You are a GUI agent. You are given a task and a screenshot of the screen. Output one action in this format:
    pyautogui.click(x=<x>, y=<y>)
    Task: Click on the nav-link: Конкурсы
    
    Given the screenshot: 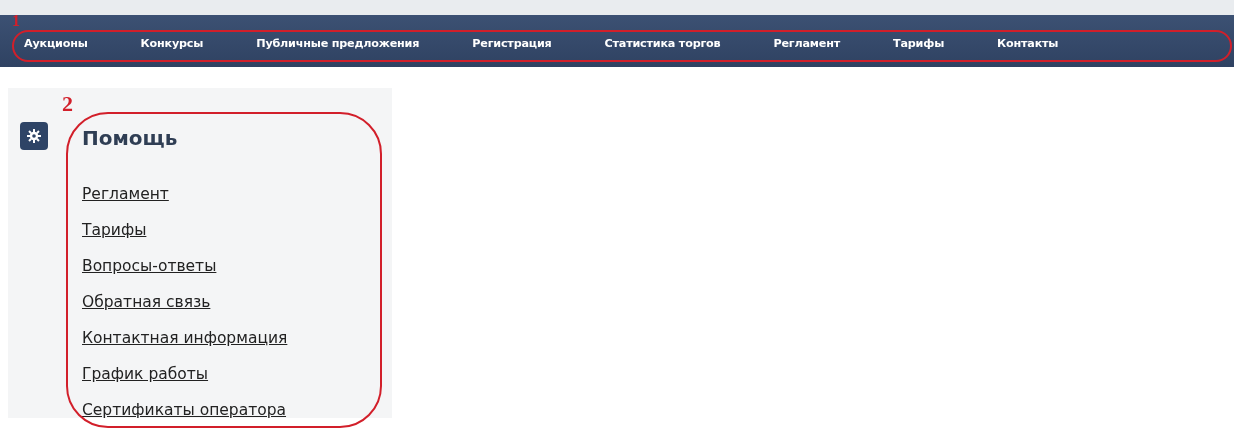 What is the action you would take?
    pyautogui.click(x=172, y=44)
    